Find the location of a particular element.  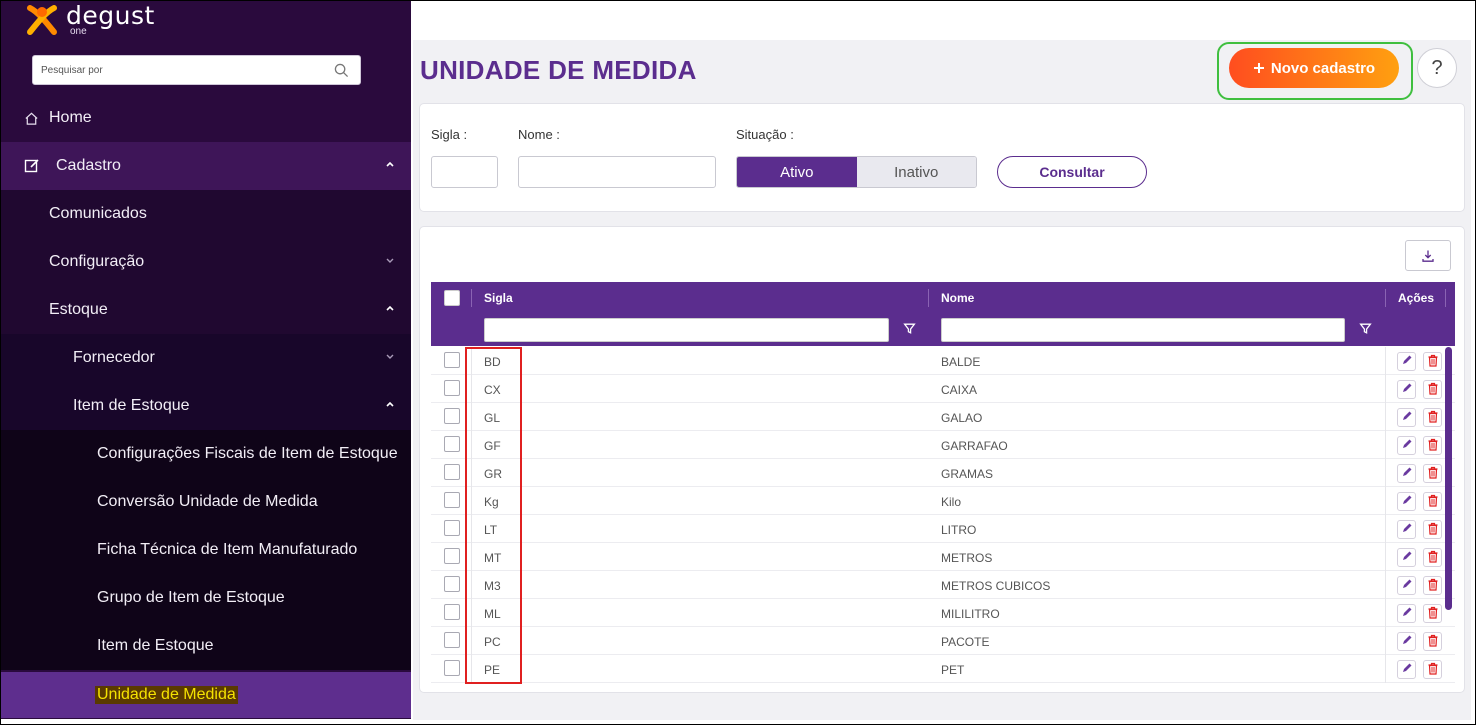

help-button: ? is located at coordinates (1437, 68).